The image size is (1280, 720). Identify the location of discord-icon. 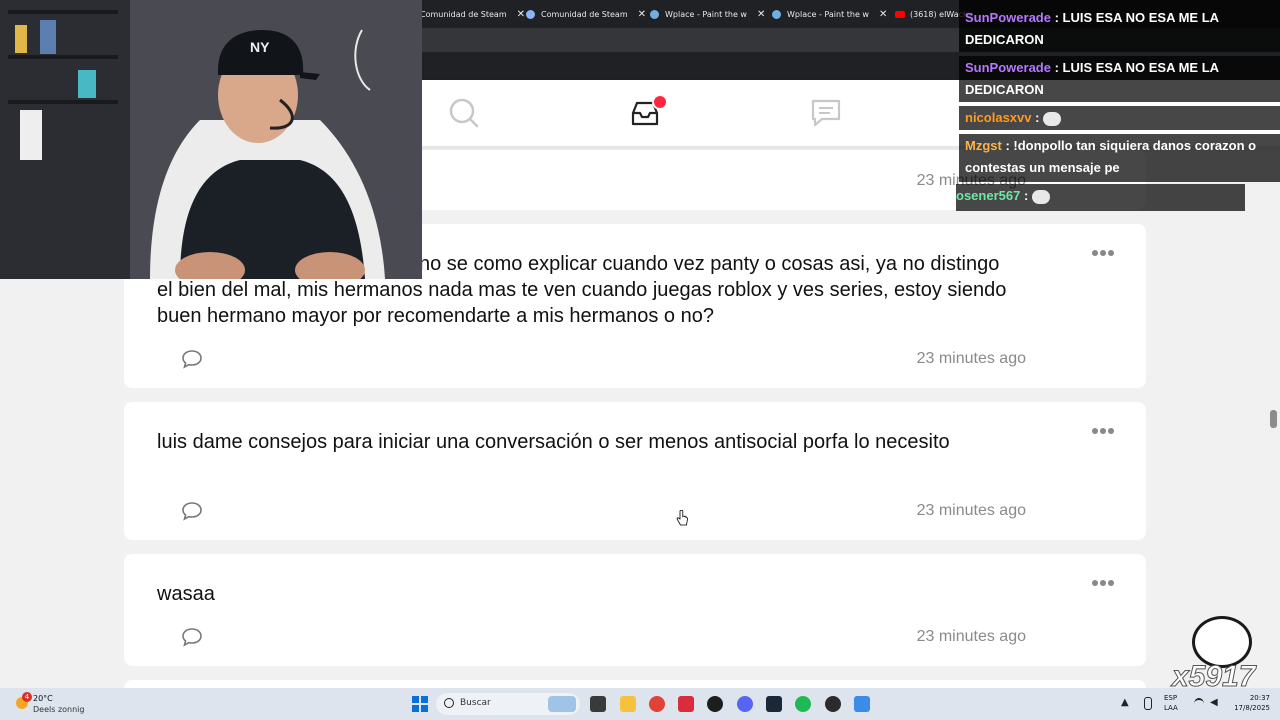
(745, 704).